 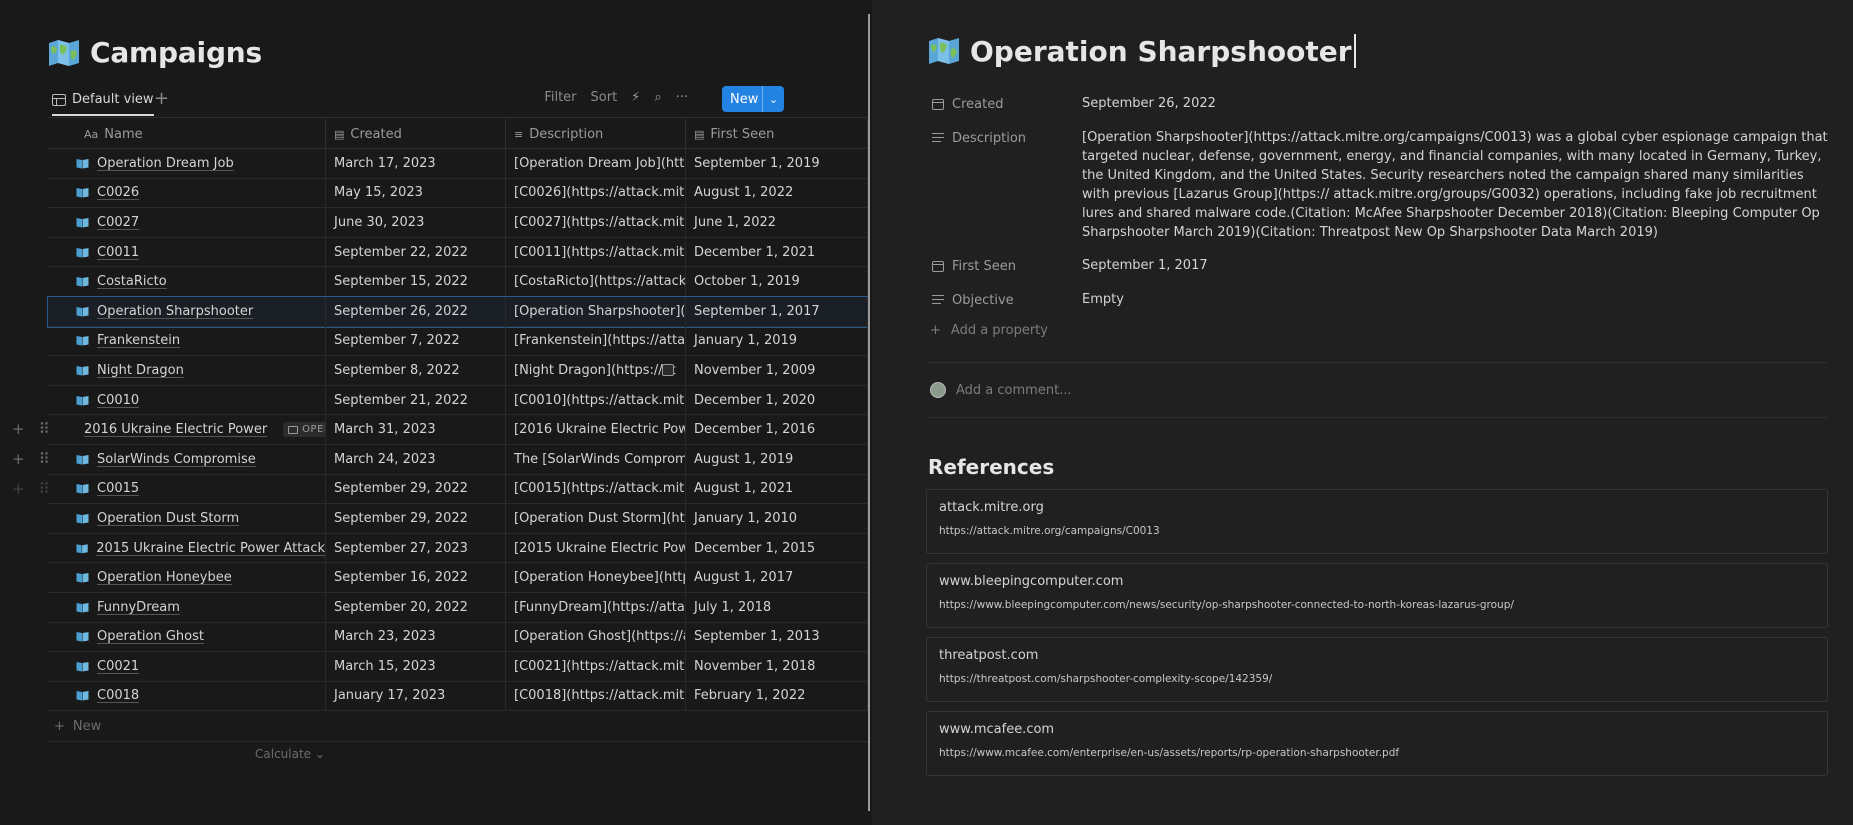 I want to click on cell-description: [Operation Honeybee](https:/, so click(x=596, y=577).